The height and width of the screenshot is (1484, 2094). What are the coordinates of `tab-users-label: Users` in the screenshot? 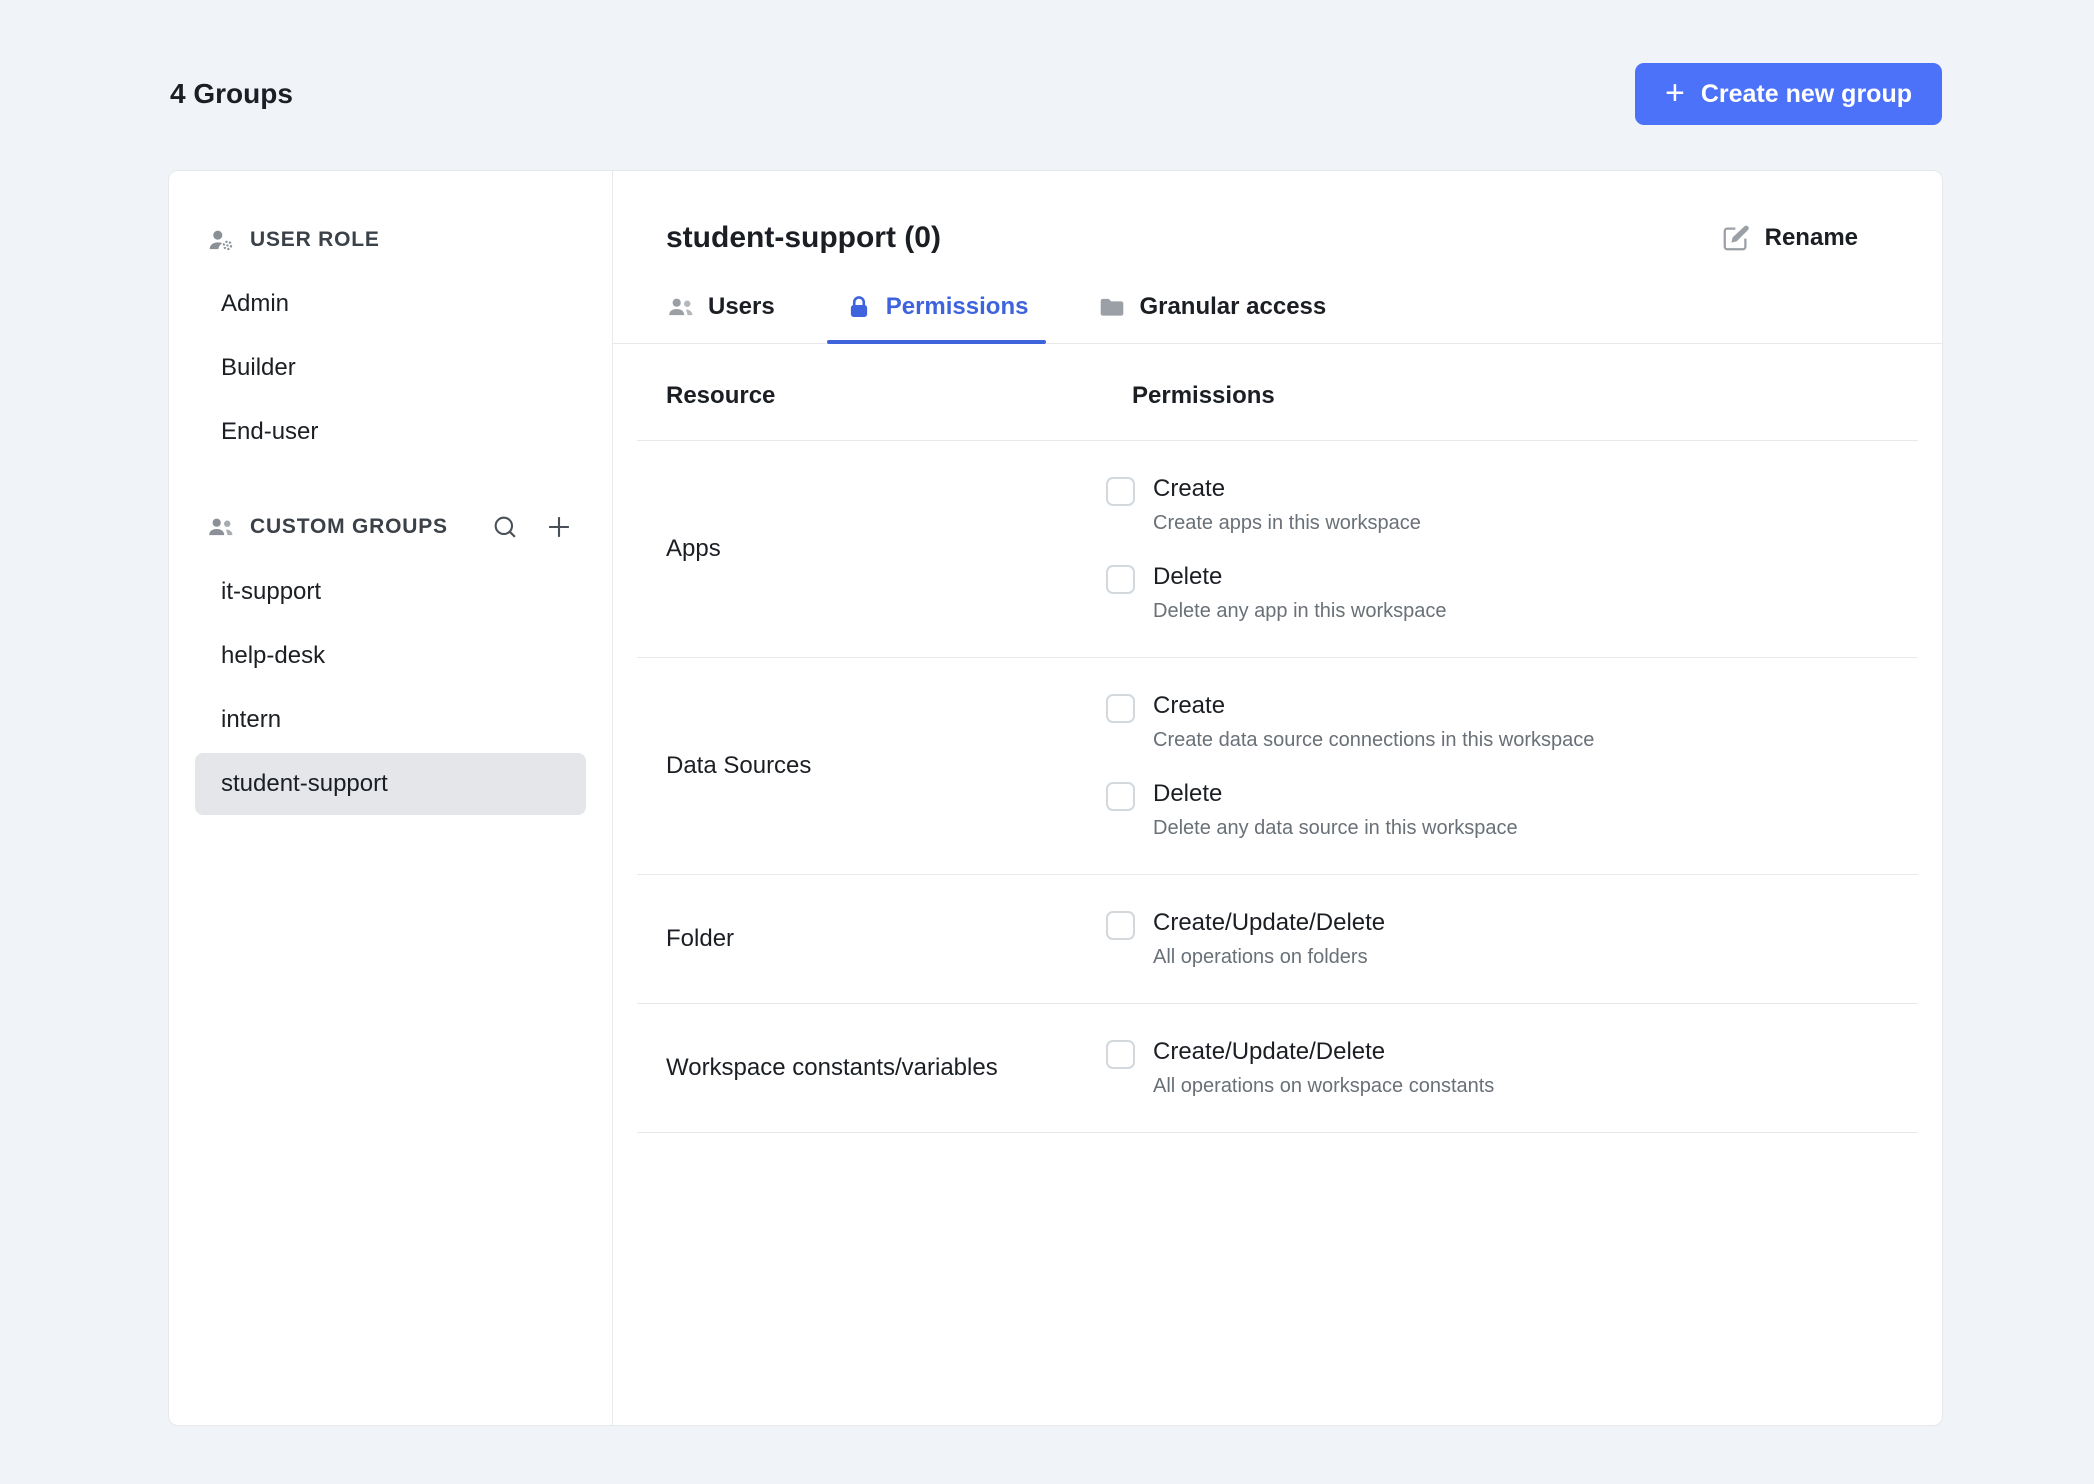 It's located at (741, 306).